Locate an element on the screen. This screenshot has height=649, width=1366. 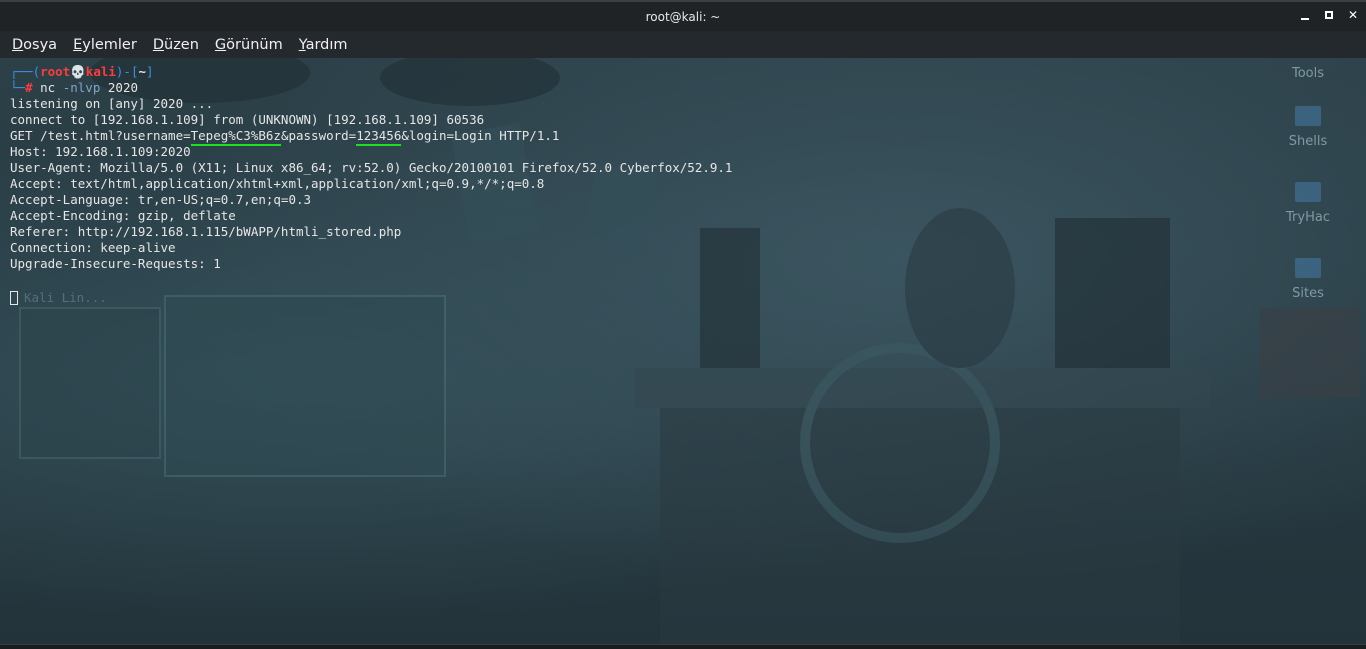
window-titlebar: root@kali: ~ ✕ is located at coordinates (683, 15).